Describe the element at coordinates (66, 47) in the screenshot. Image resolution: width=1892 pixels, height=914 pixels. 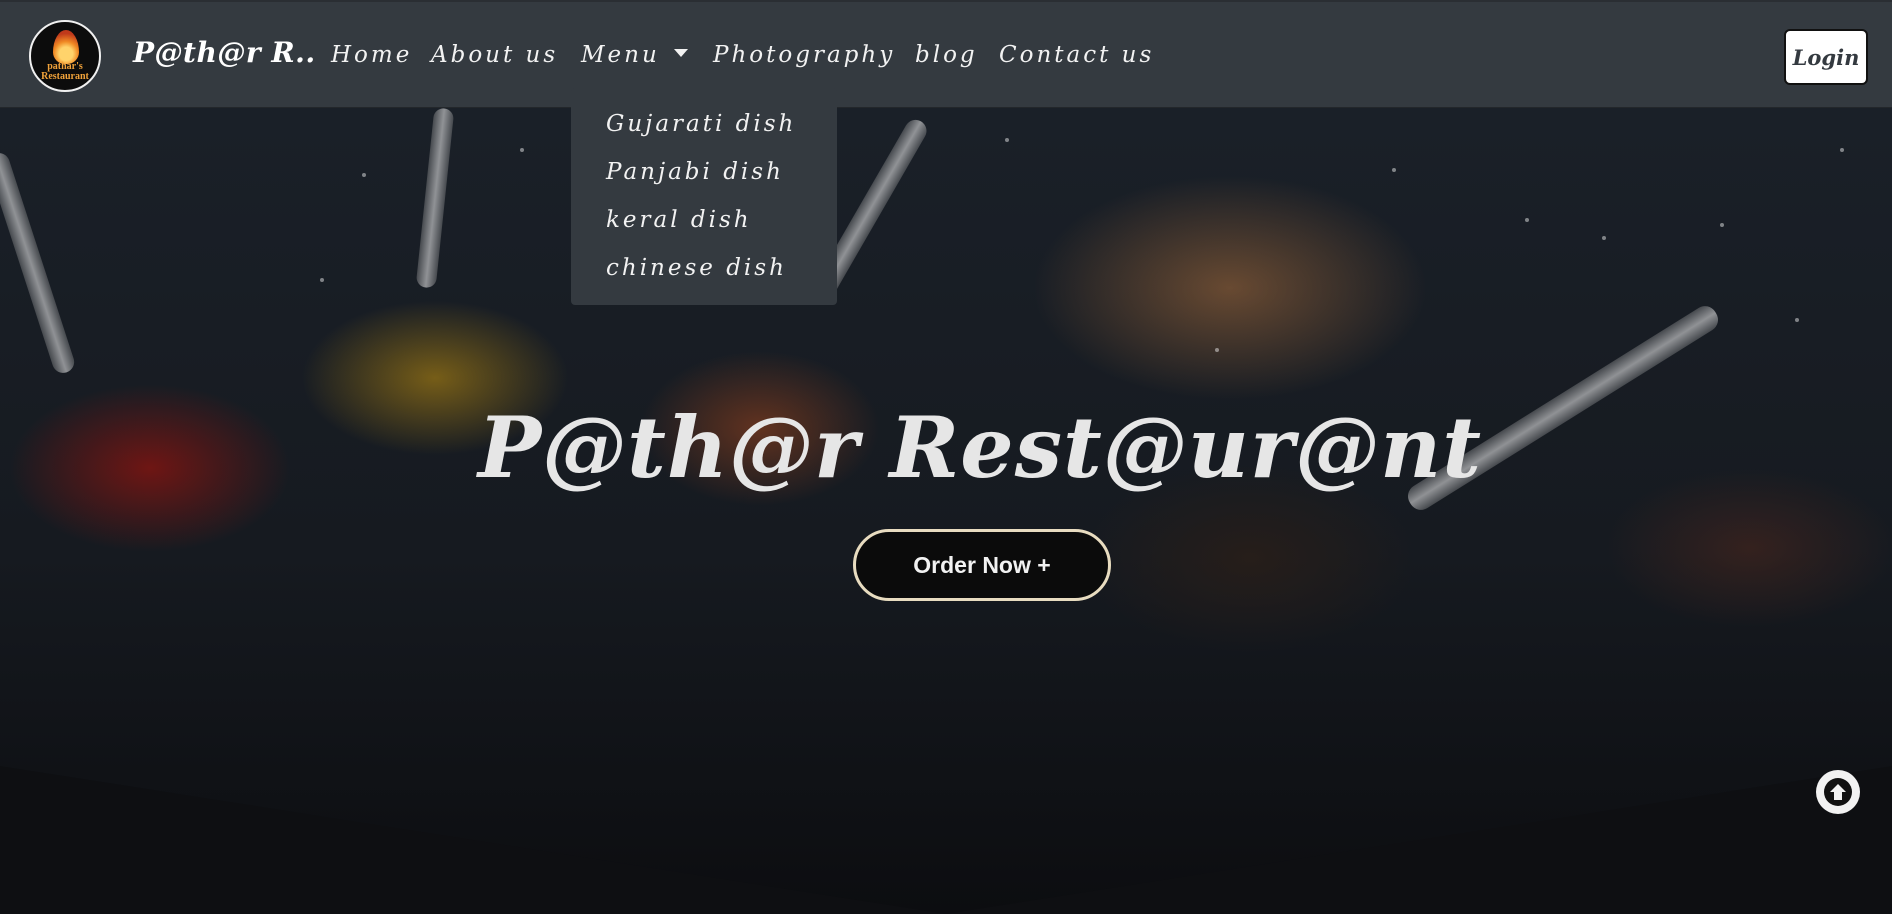
I see `flame-icon` at that location.